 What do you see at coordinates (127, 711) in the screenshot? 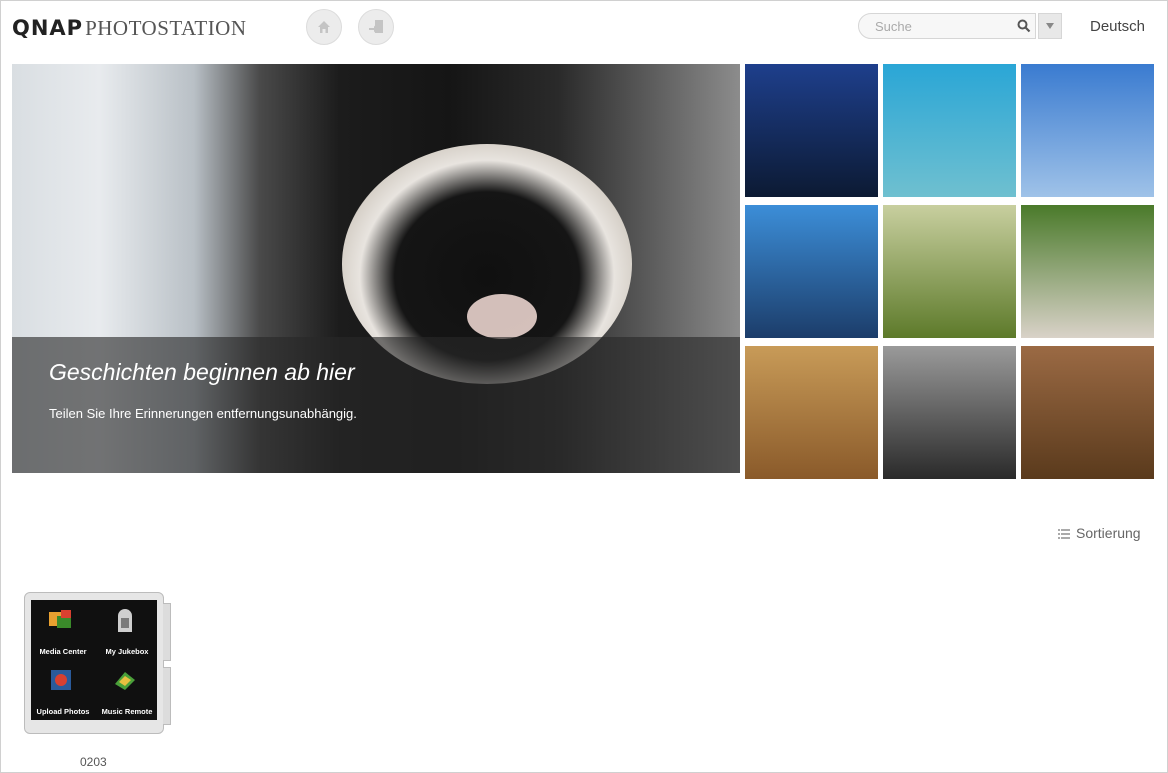
I see `app-label: Music Remote` at bounding box center [127, 711].